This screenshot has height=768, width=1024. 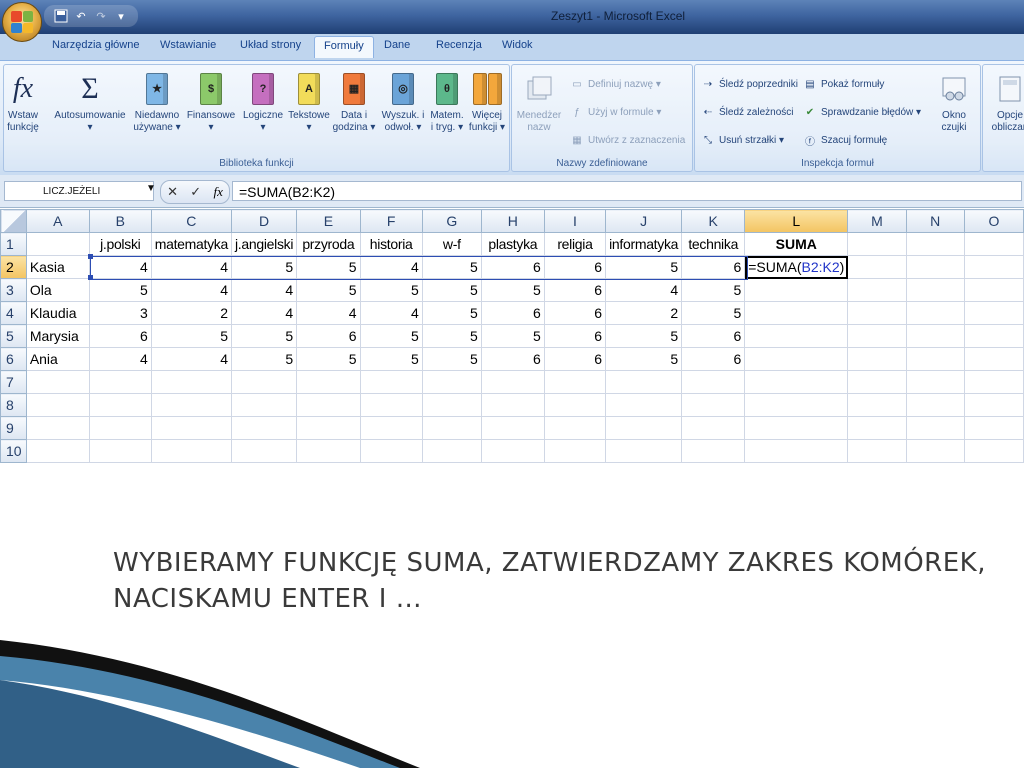 I want to click on evaluate-formula-button: ⓕ Szacuj formułę, so click(x=845, y=140).